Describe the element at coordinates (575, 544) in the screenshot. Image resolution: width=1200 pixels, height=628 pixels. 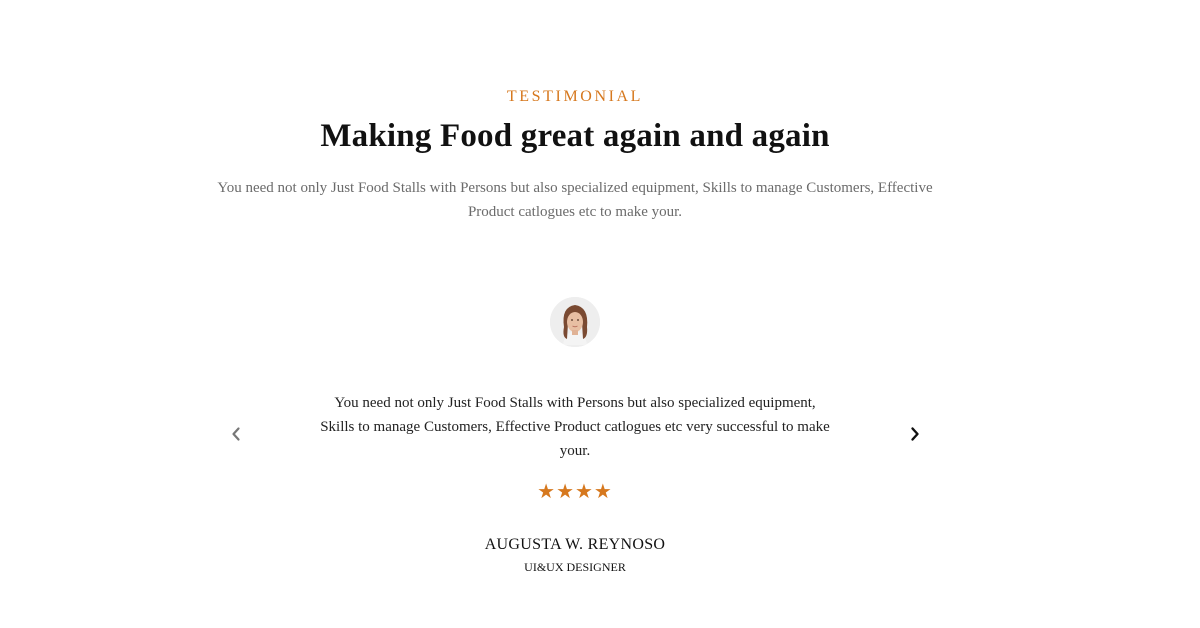
I see `author-name: AUGUSTA W. REYNOSO` at that location.